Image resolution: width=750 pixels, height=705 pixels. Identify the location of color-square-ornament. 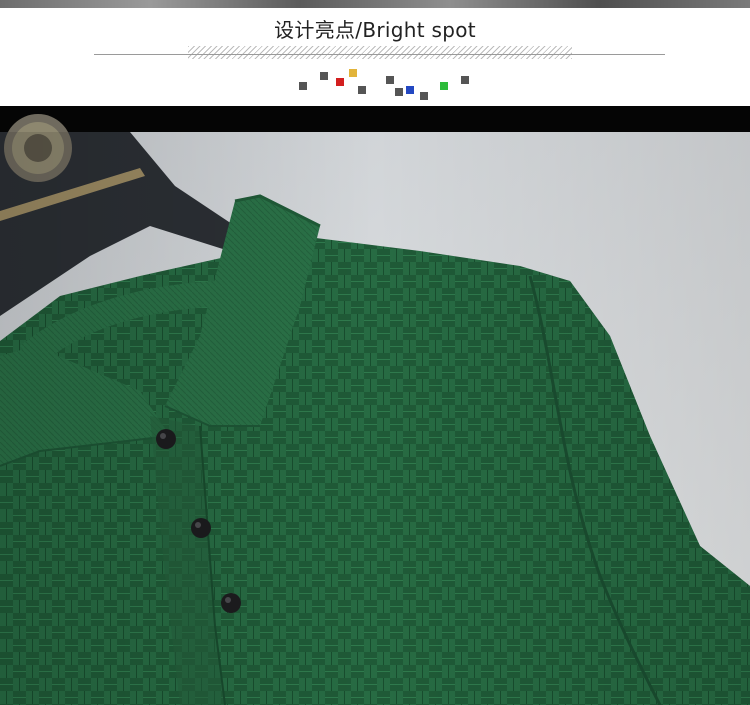
(375, 57).